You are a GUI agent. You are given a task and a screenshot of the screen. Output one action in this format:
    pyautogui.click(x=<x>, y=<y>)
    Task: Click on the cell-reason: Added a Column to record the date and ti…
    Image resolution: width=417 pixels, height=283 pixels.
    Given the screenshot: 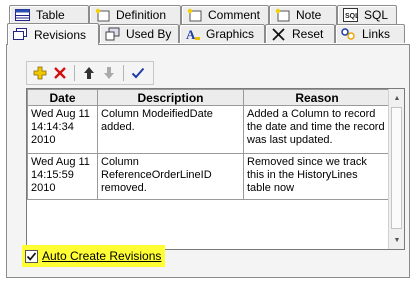 What is the action you would take?
    pyautogui.click(x=317, y=129)
    